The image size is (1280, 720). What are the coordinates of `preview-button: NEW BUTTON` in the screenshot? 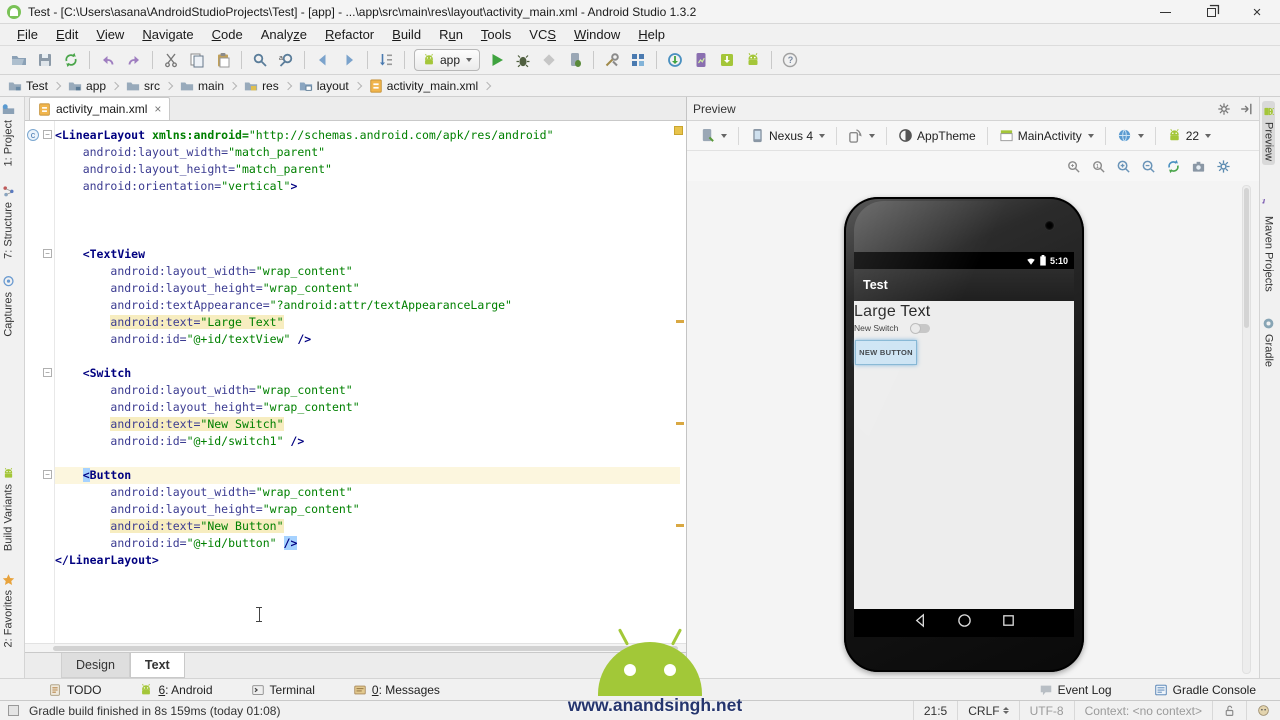 It's located at (886, 352).